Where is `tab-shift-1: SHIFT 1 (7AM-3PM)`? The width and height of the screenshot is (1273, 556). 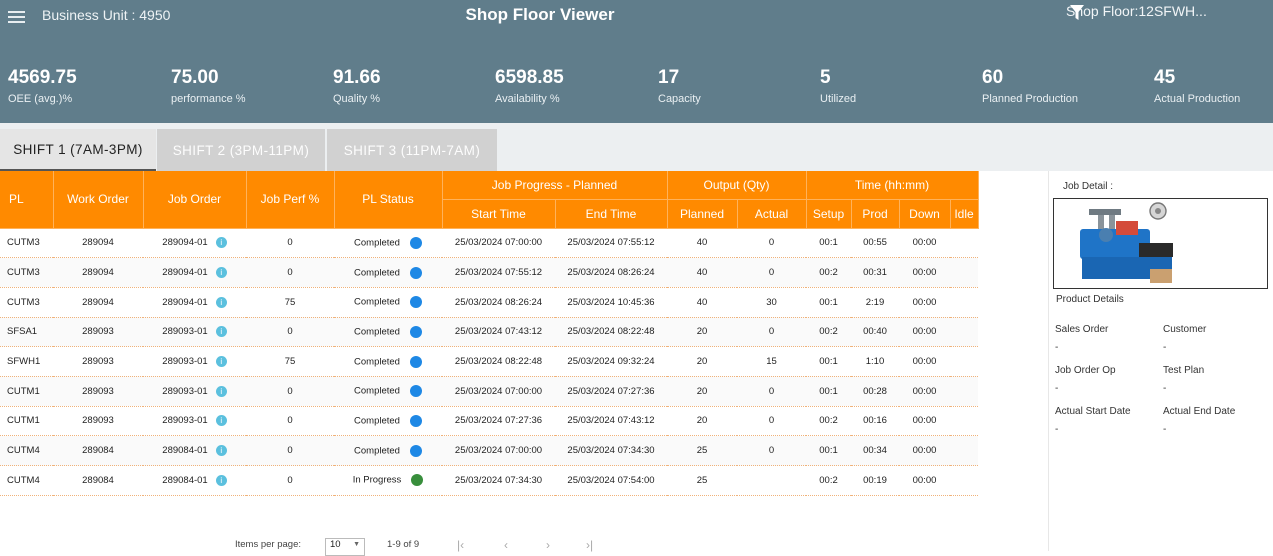 tab-shift-1: SHIFT 1 (7AM-3PM) is located at coordinates (78, 150).